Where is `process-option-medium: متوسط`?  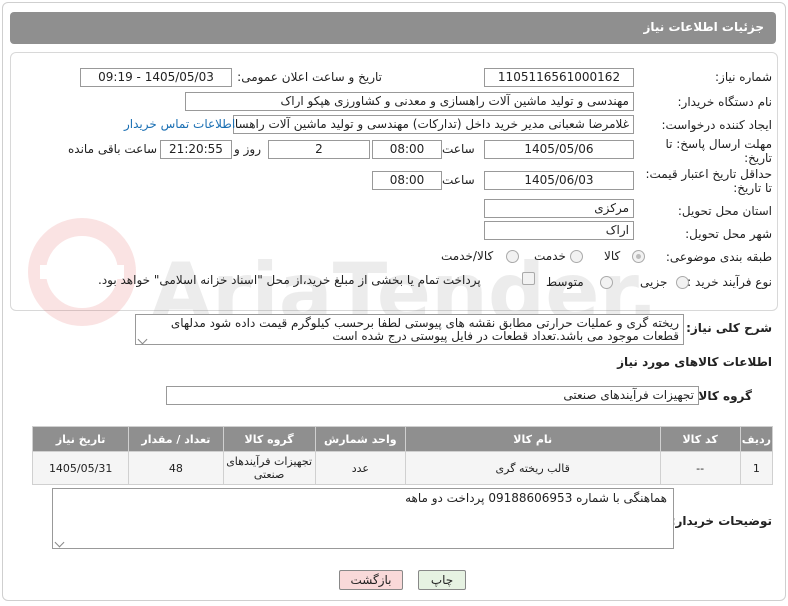
process-option-medium: متوسط is located at coordinates (565, 282).